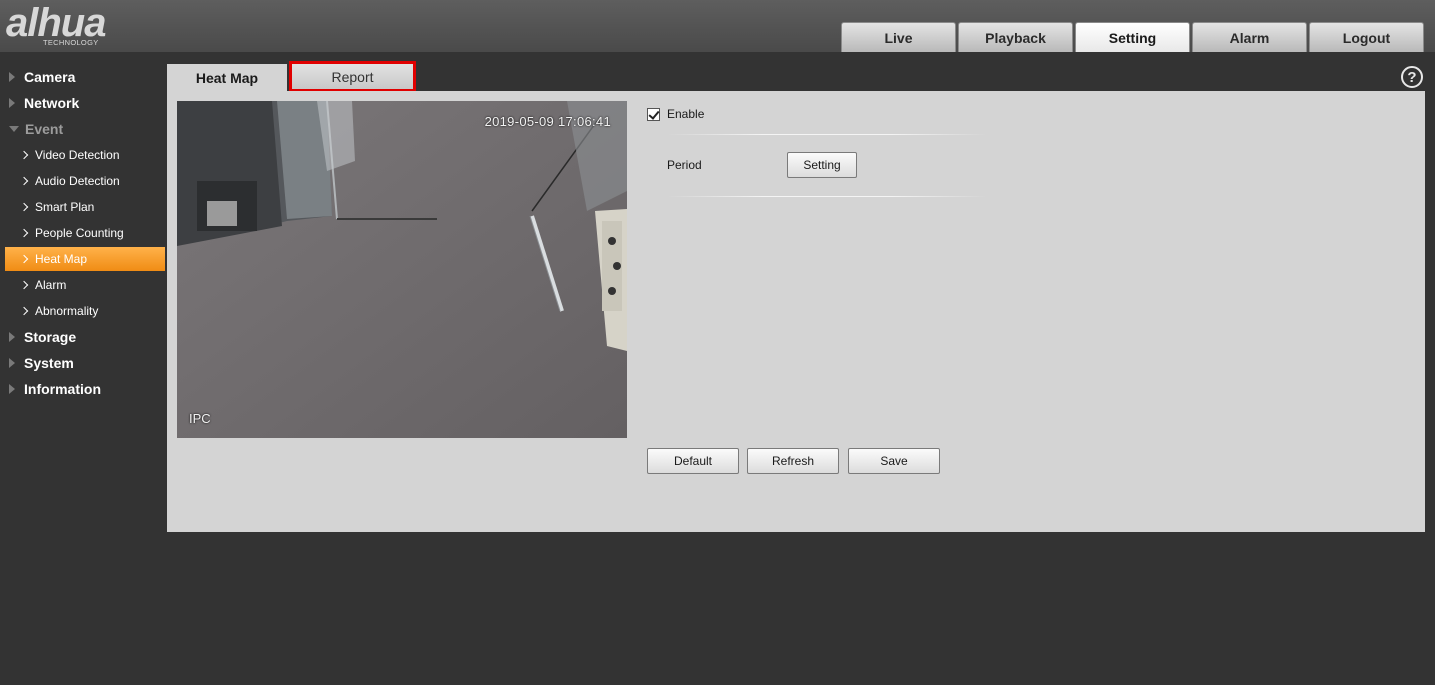 Image resolution: width=1435 pixels, height=685 pixels. Describe the element at coordinates (653, 114) in the screenshot. I see `enable-checkbox` at that location.